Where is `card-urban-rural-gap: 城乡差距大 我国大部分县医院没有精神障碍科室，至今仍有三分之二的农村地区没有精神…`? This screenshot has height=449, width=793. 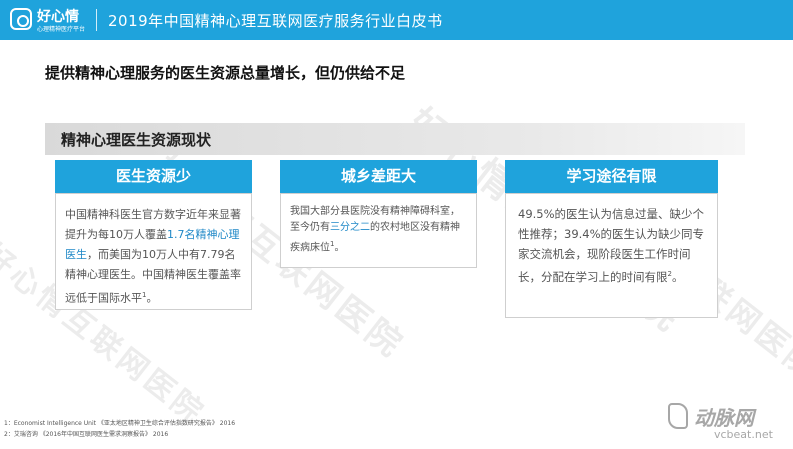 card-urban-rural-gap: 城乡差距大 我国大部分县医院没有精神障碍科室，至今仍有三分之二的农村地区没有精神… is located at coordinates (378, 214).